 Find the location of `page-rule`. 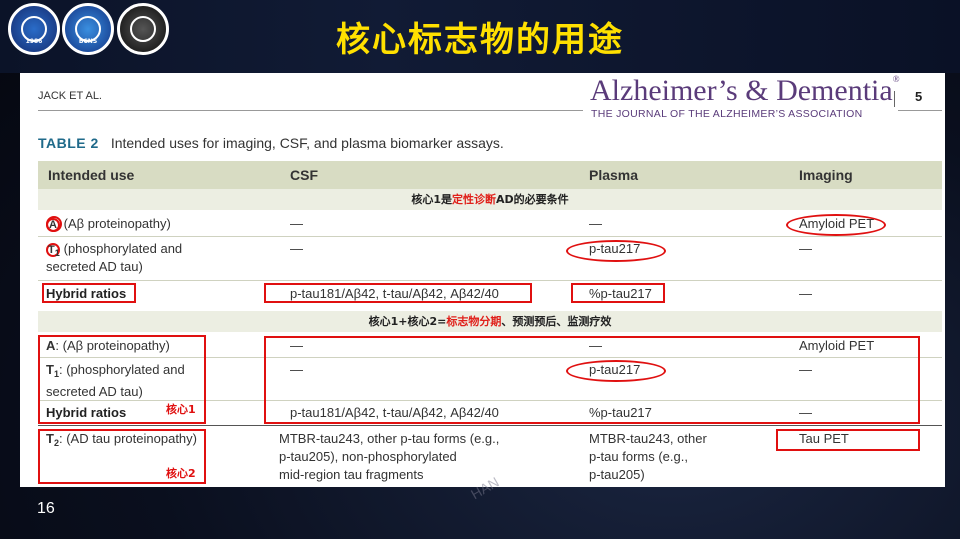

page-rule is located at coordinates (920, 110).